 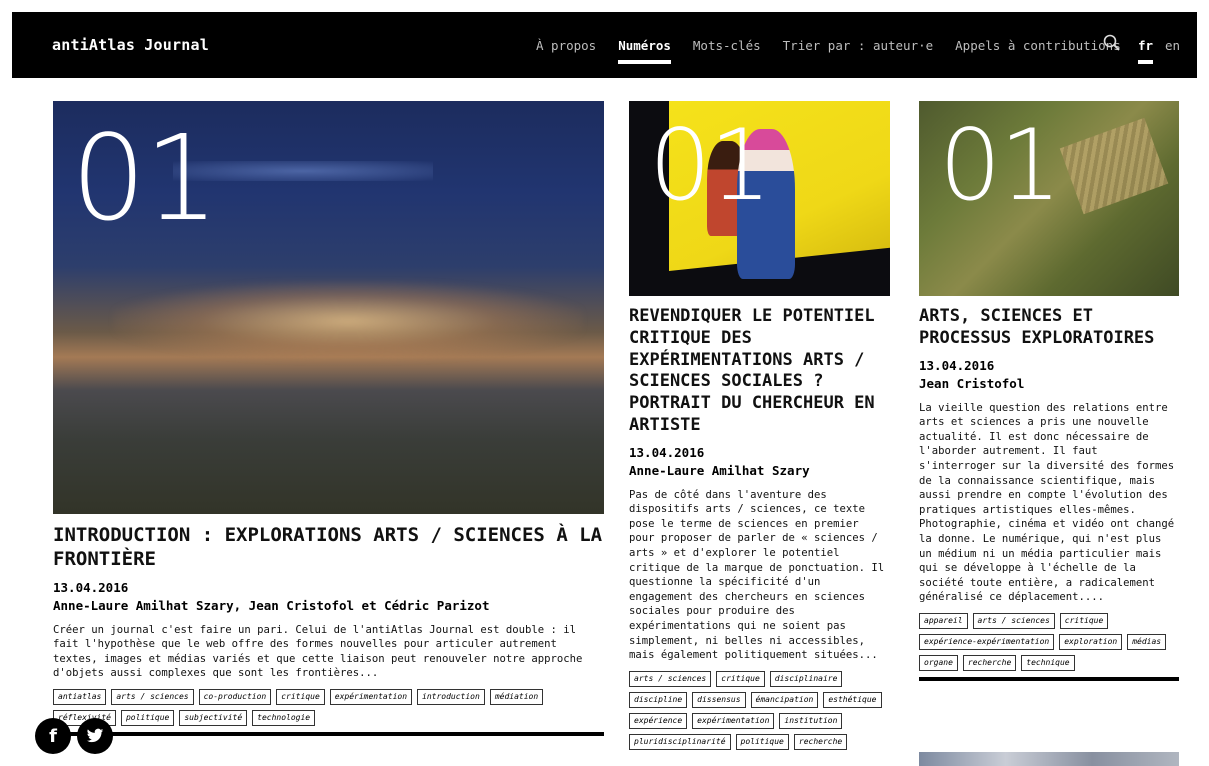 I want to click on image-highlight, so click(x=348, y=321).